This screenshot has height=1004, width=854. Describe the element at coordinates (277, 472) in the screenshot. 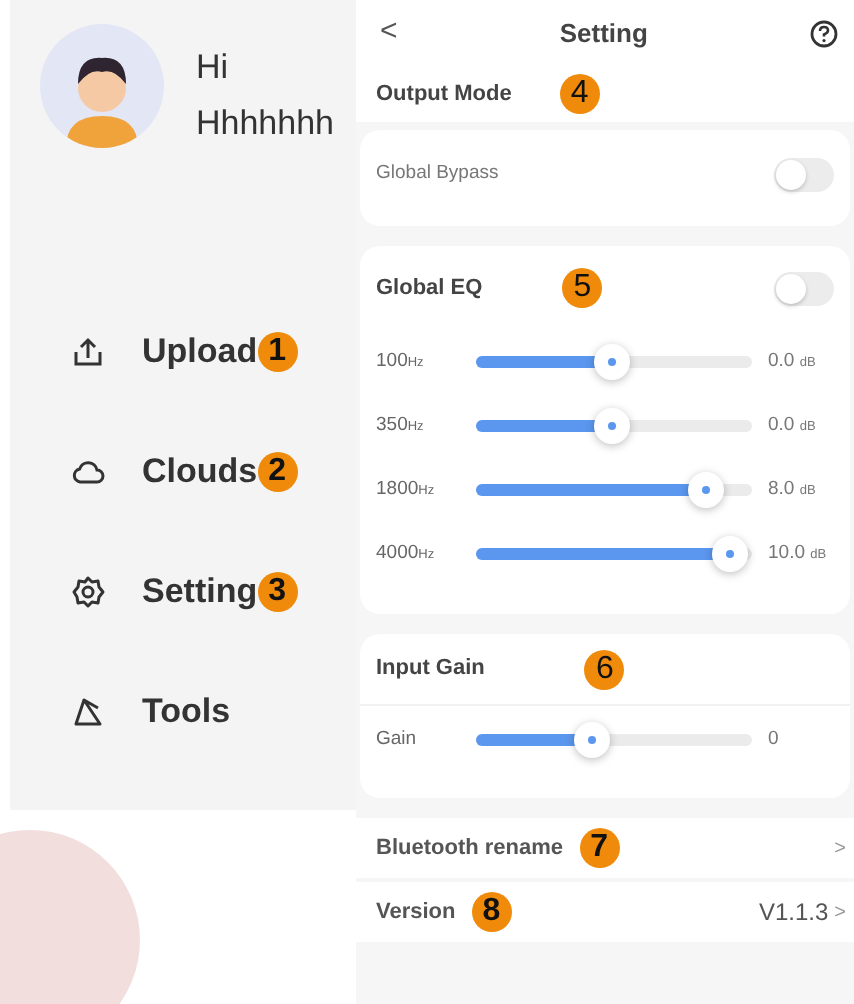

I see `number-badge: 2` at that location.